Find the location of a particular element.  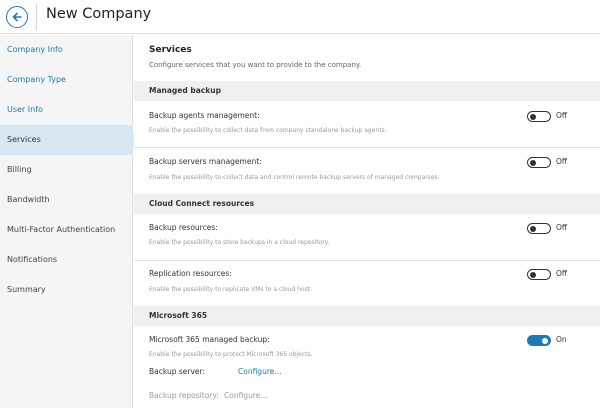

header-divider is located at coordinates (36, 17).